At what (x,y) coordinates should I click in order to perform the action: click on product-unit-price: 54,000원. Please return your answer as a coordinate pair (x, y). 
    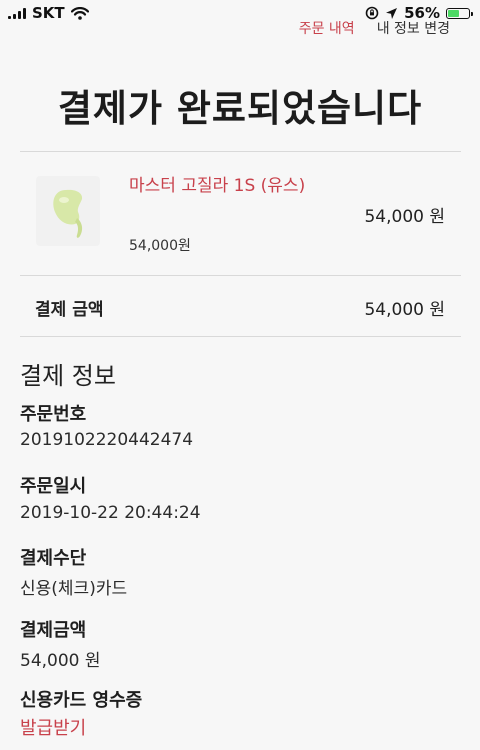
    Looking at the image, I should click on (160, 246).